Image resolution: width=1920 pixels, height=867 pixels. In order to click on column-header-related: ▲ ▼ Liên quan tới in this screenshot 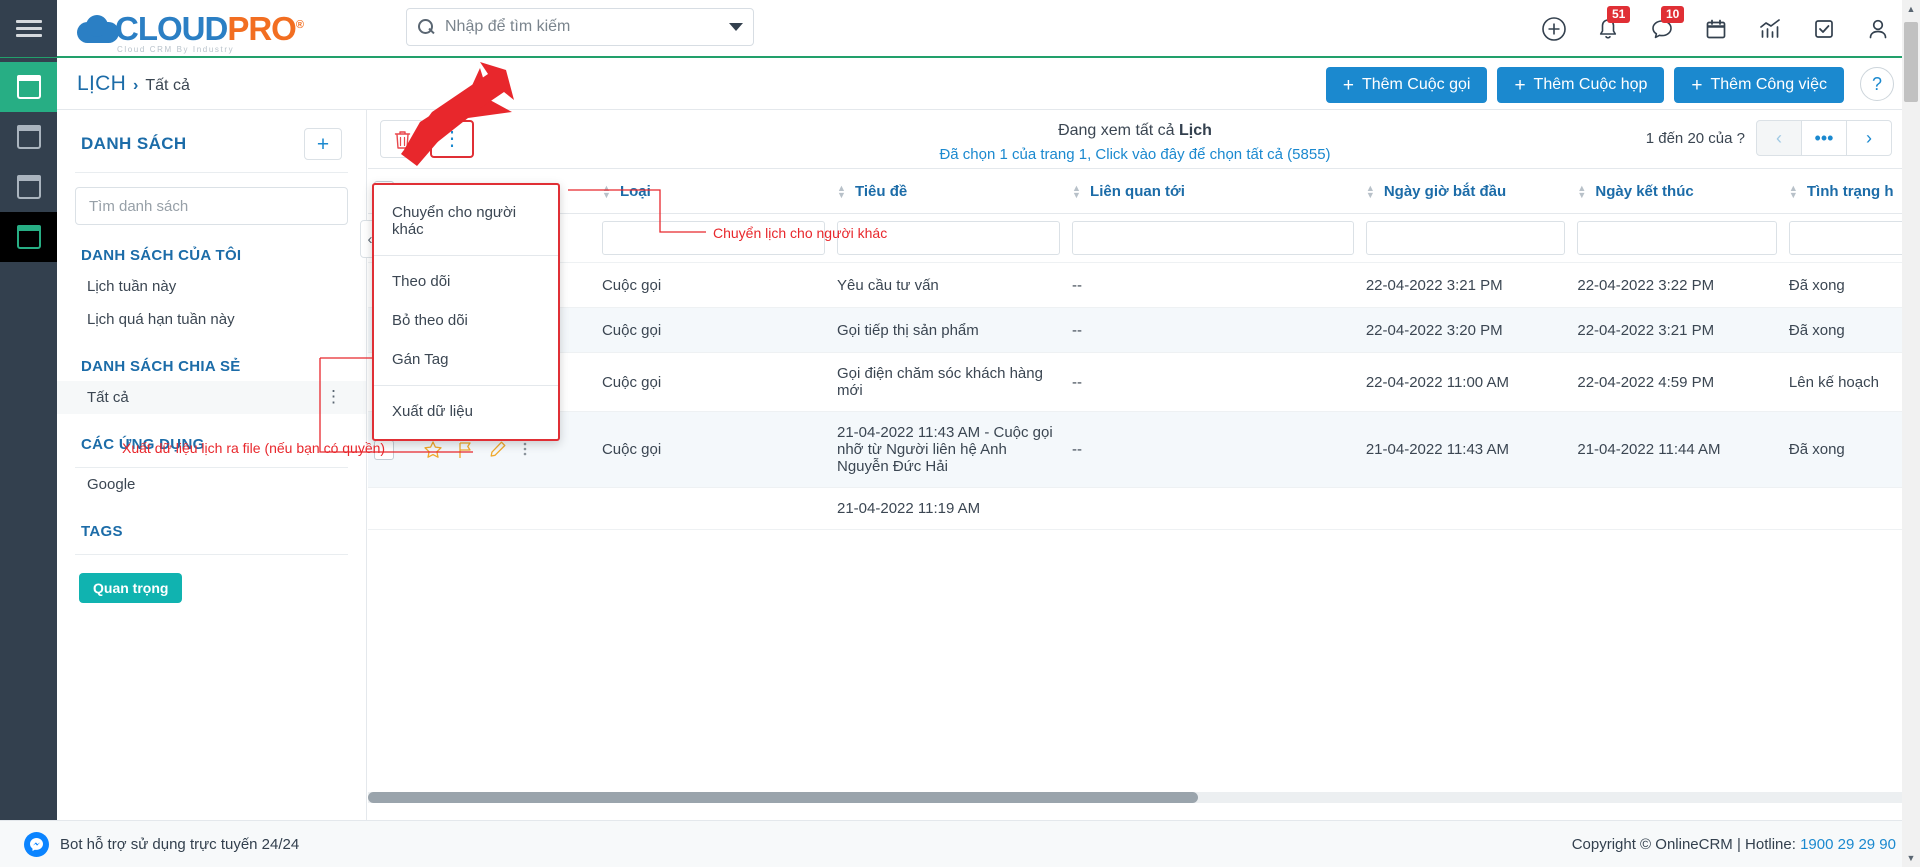, I will do `click(1213, 191)`.